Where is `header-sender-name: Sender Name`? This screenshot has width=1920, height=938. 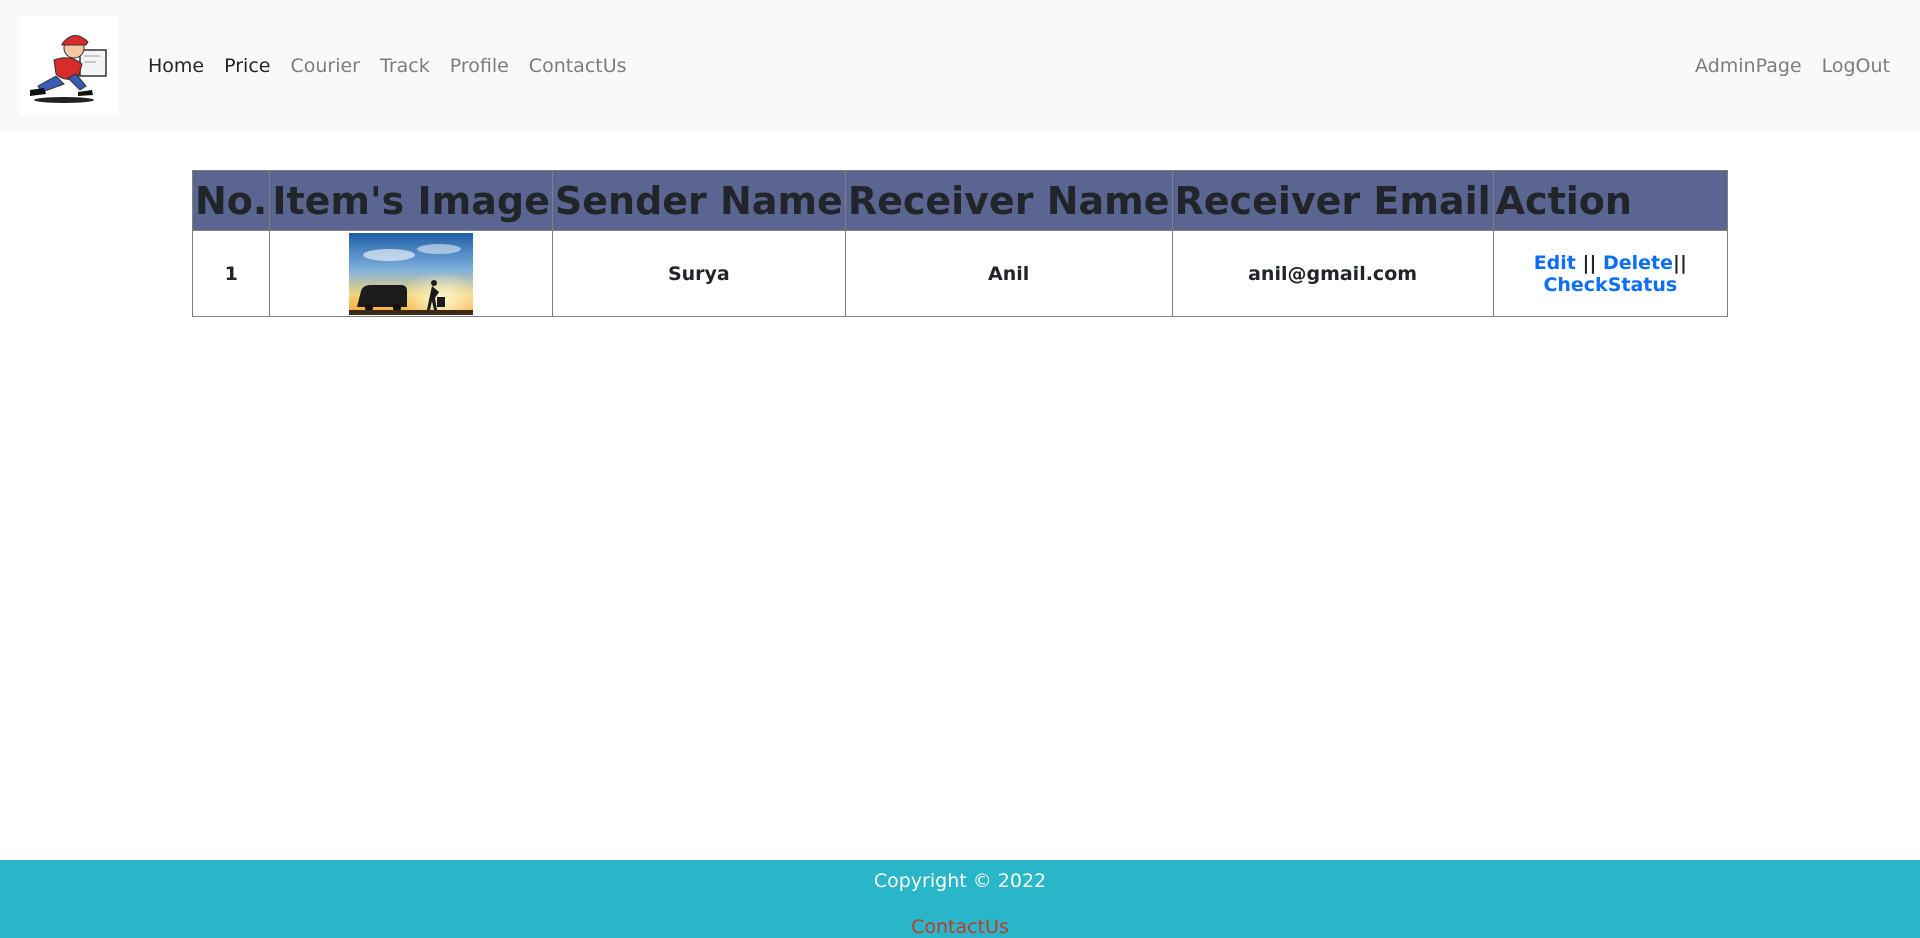 header-sender-name: Sender Name is located at coordinates (698, 200).